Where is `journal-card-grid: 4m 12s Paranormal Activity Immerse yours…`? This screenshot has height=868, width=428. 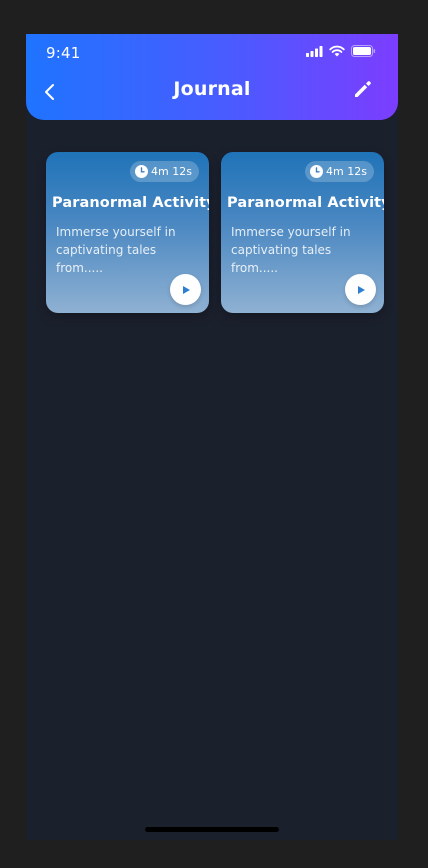 journal-card-grid: 4m 12s Paranormal Activity Immerse yours… is located at coordinates (216, 232).